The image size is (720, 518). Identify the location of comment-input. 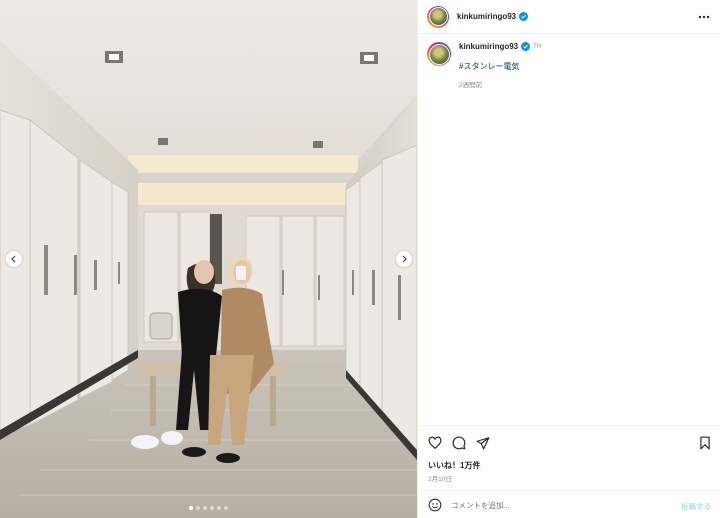
(551, 505).